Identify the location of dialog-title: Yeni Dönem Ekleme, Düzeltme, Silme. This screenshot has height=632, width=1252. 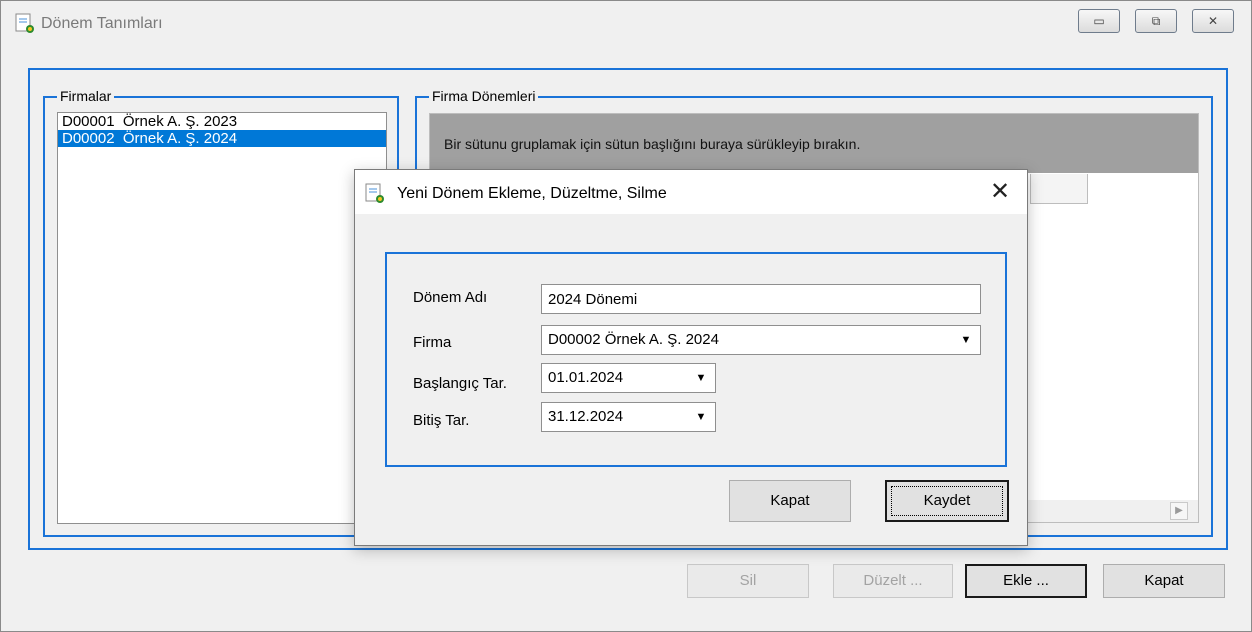
(532, 193).